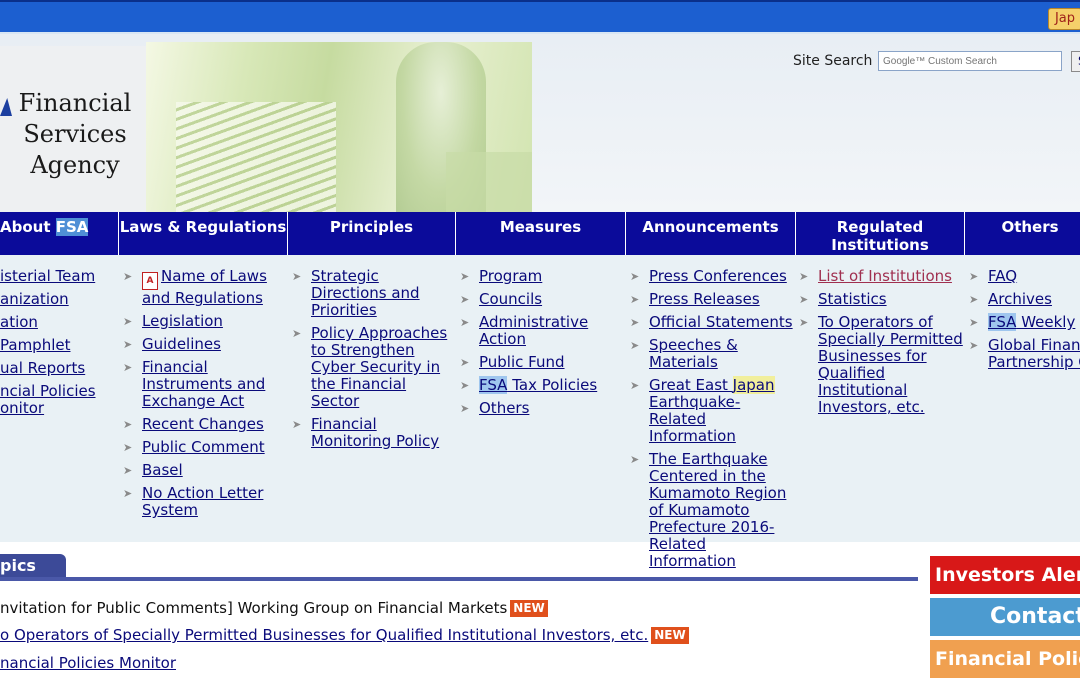  What do you see at coordinates (372, 233) in the screenshot?
I see `nav-principles: Principles` at bounding box center [372, 233].